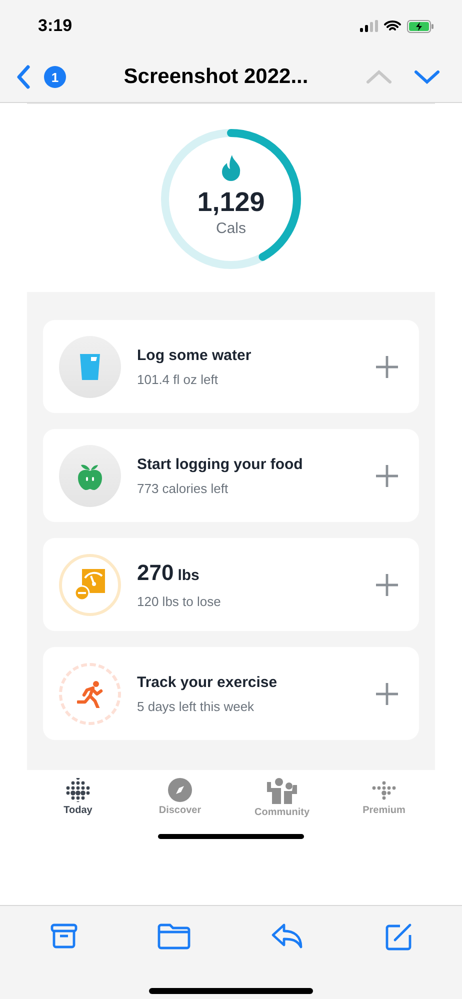 This screenshot has width=462, height=999. What do you see at coordinates (392, 26) in the screenshot?
I see `wifi-icon` at bounding box center [392, 26].